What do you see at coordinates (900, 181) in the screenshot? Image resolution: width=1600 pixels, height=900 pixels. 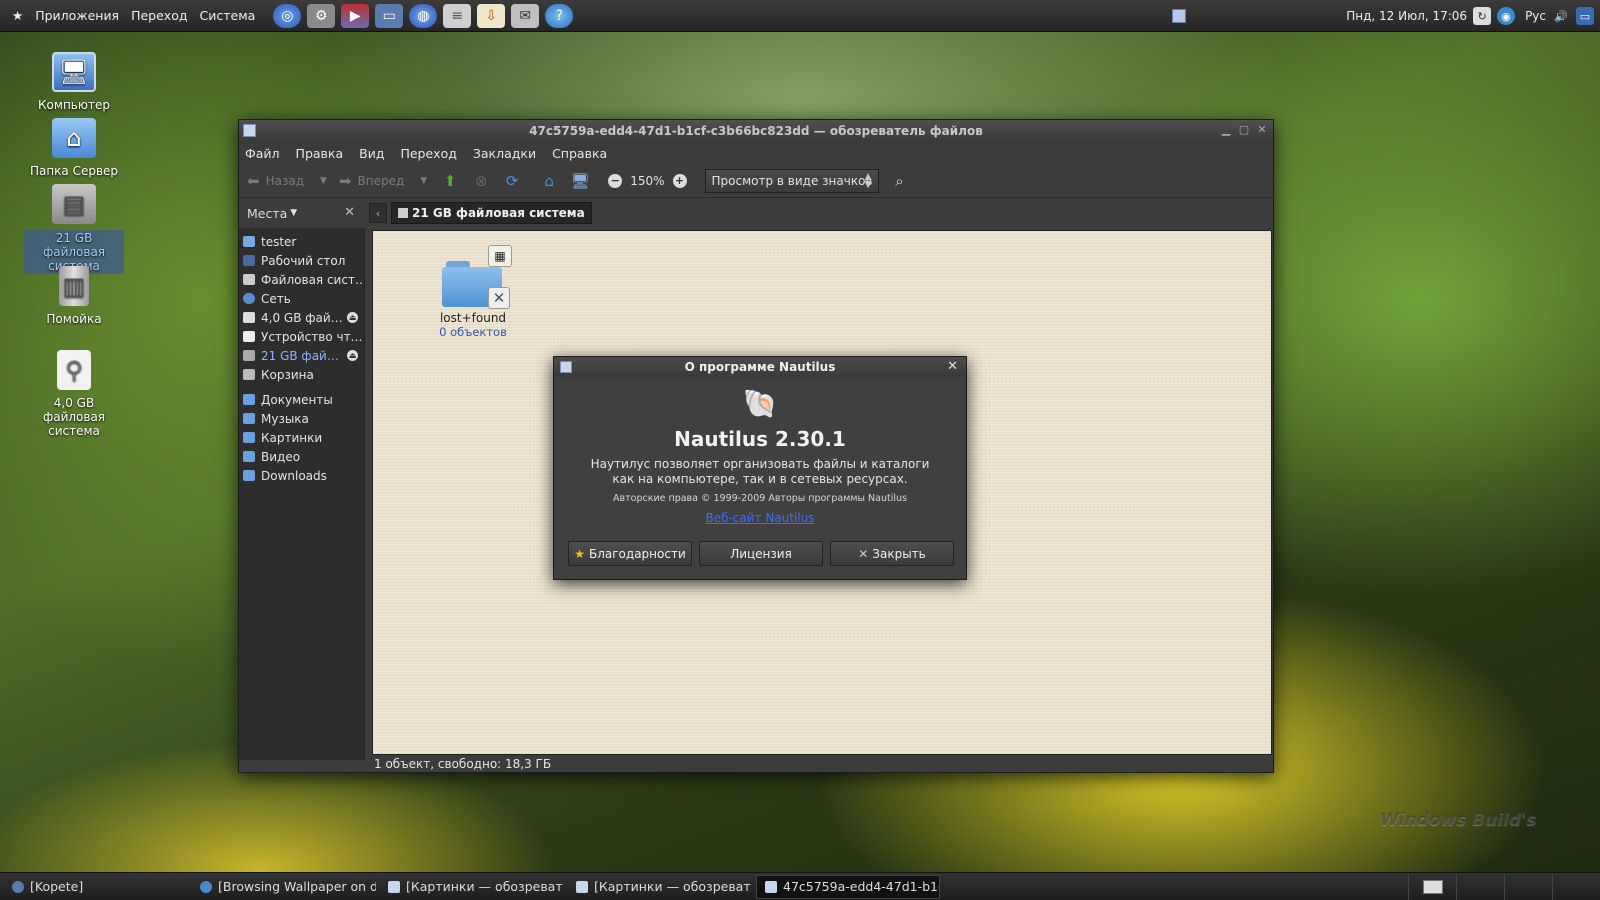 I see `search-icon: ⌕` at bounding box center [900, 181].